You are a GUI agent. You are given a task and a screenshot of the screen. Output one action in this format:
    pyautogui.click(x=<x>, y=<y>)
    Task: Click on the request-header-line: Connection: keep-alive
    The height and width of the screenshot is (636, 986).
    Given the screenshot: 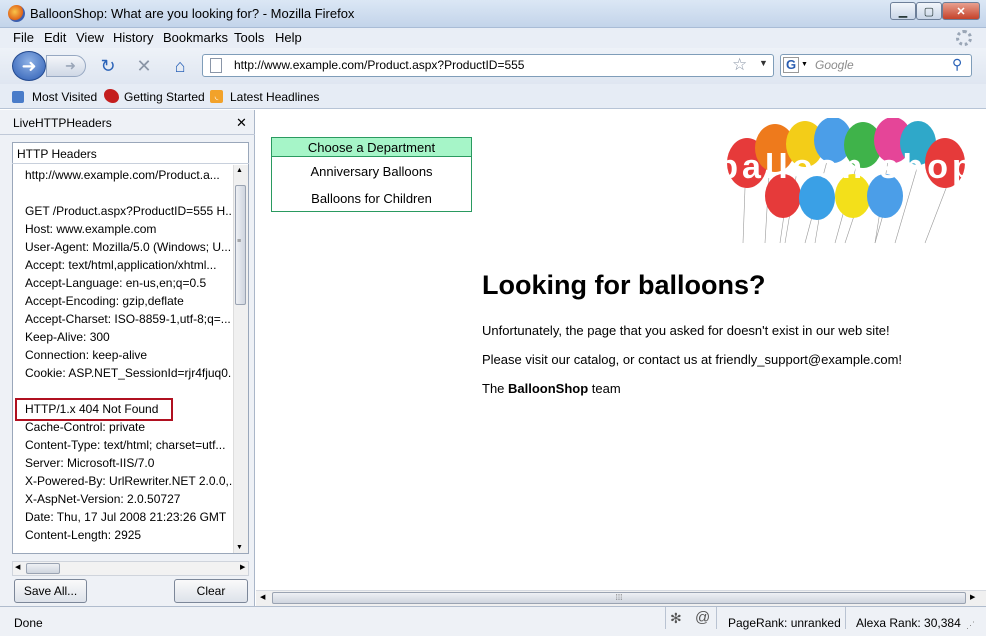 What is the action you would take?
    pyautogui.click(x=128, y=355)
    